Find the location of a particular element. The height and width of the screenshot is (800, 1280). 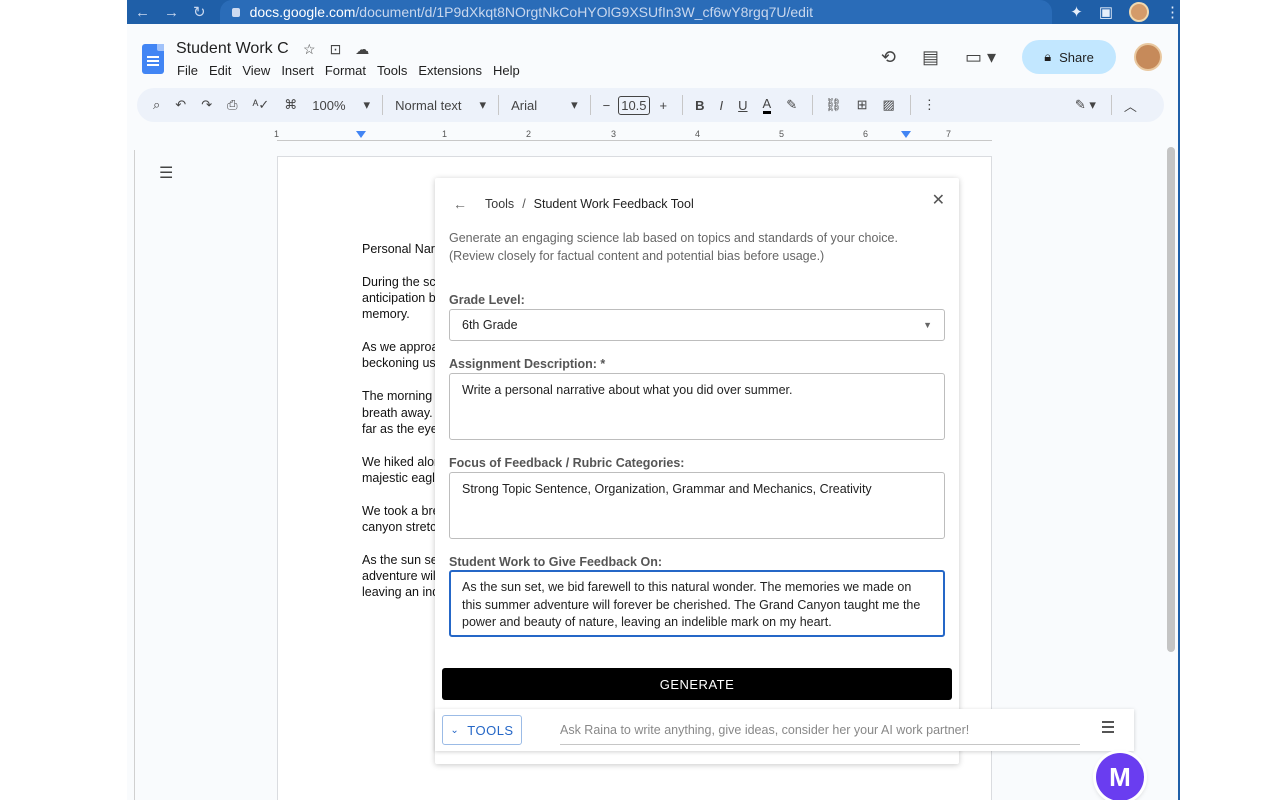

doc-paragraph: We hiked alon majestic eagle is located at coordinates (399, 469).